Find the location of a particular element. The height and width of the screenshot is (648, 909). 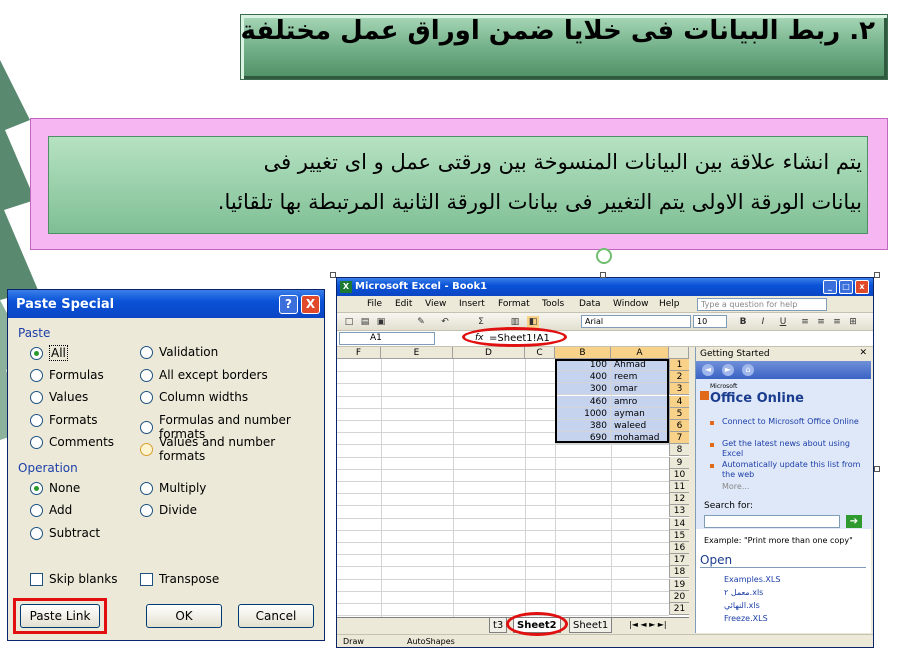

column-header: E is located at coordinates (417, 353).